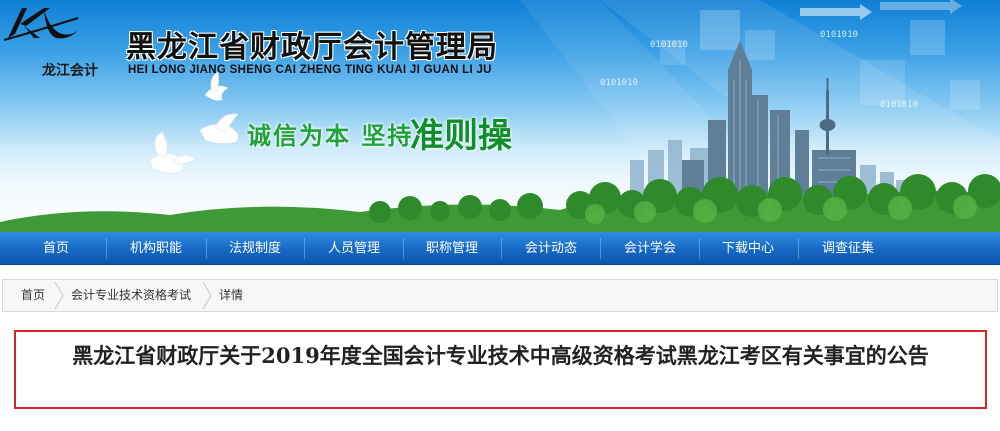  What do you see at coordinates (131, 295) in the screenshot?
I see `breadcrumb-exam: 会计专业技术资格考试` at bounding box center [131, 295].